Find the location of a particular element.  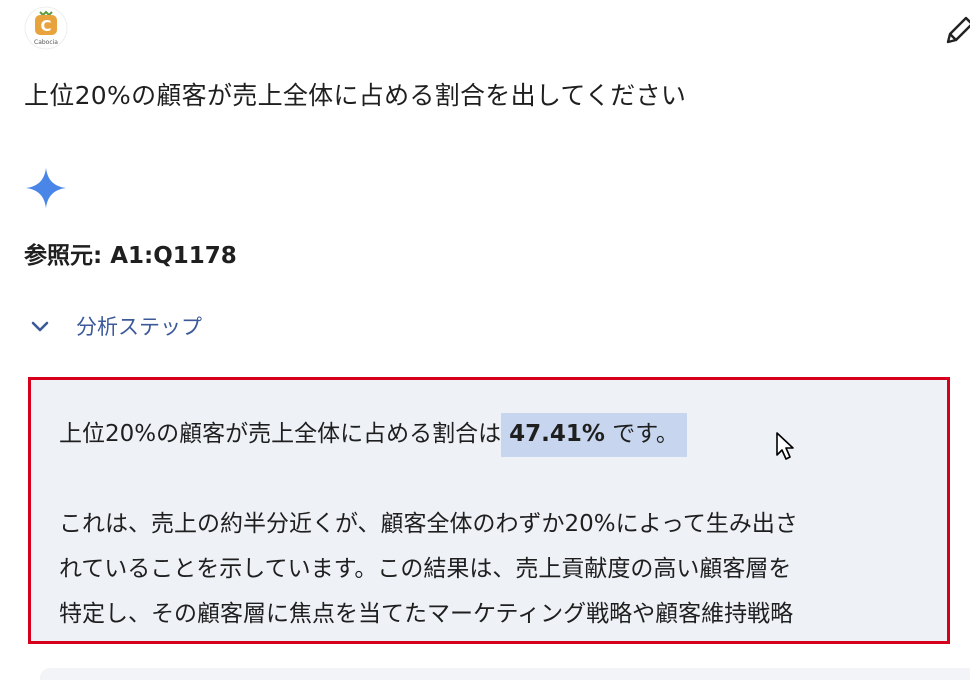

source-reference: 参照元: A1:Q1178 is located at coordinates (130, 256).